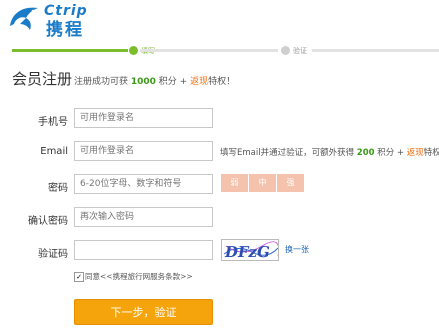 This screenshot has height=332, width=439. I want to click on refresh-captcha-link: 换一张, so click(297, 249).